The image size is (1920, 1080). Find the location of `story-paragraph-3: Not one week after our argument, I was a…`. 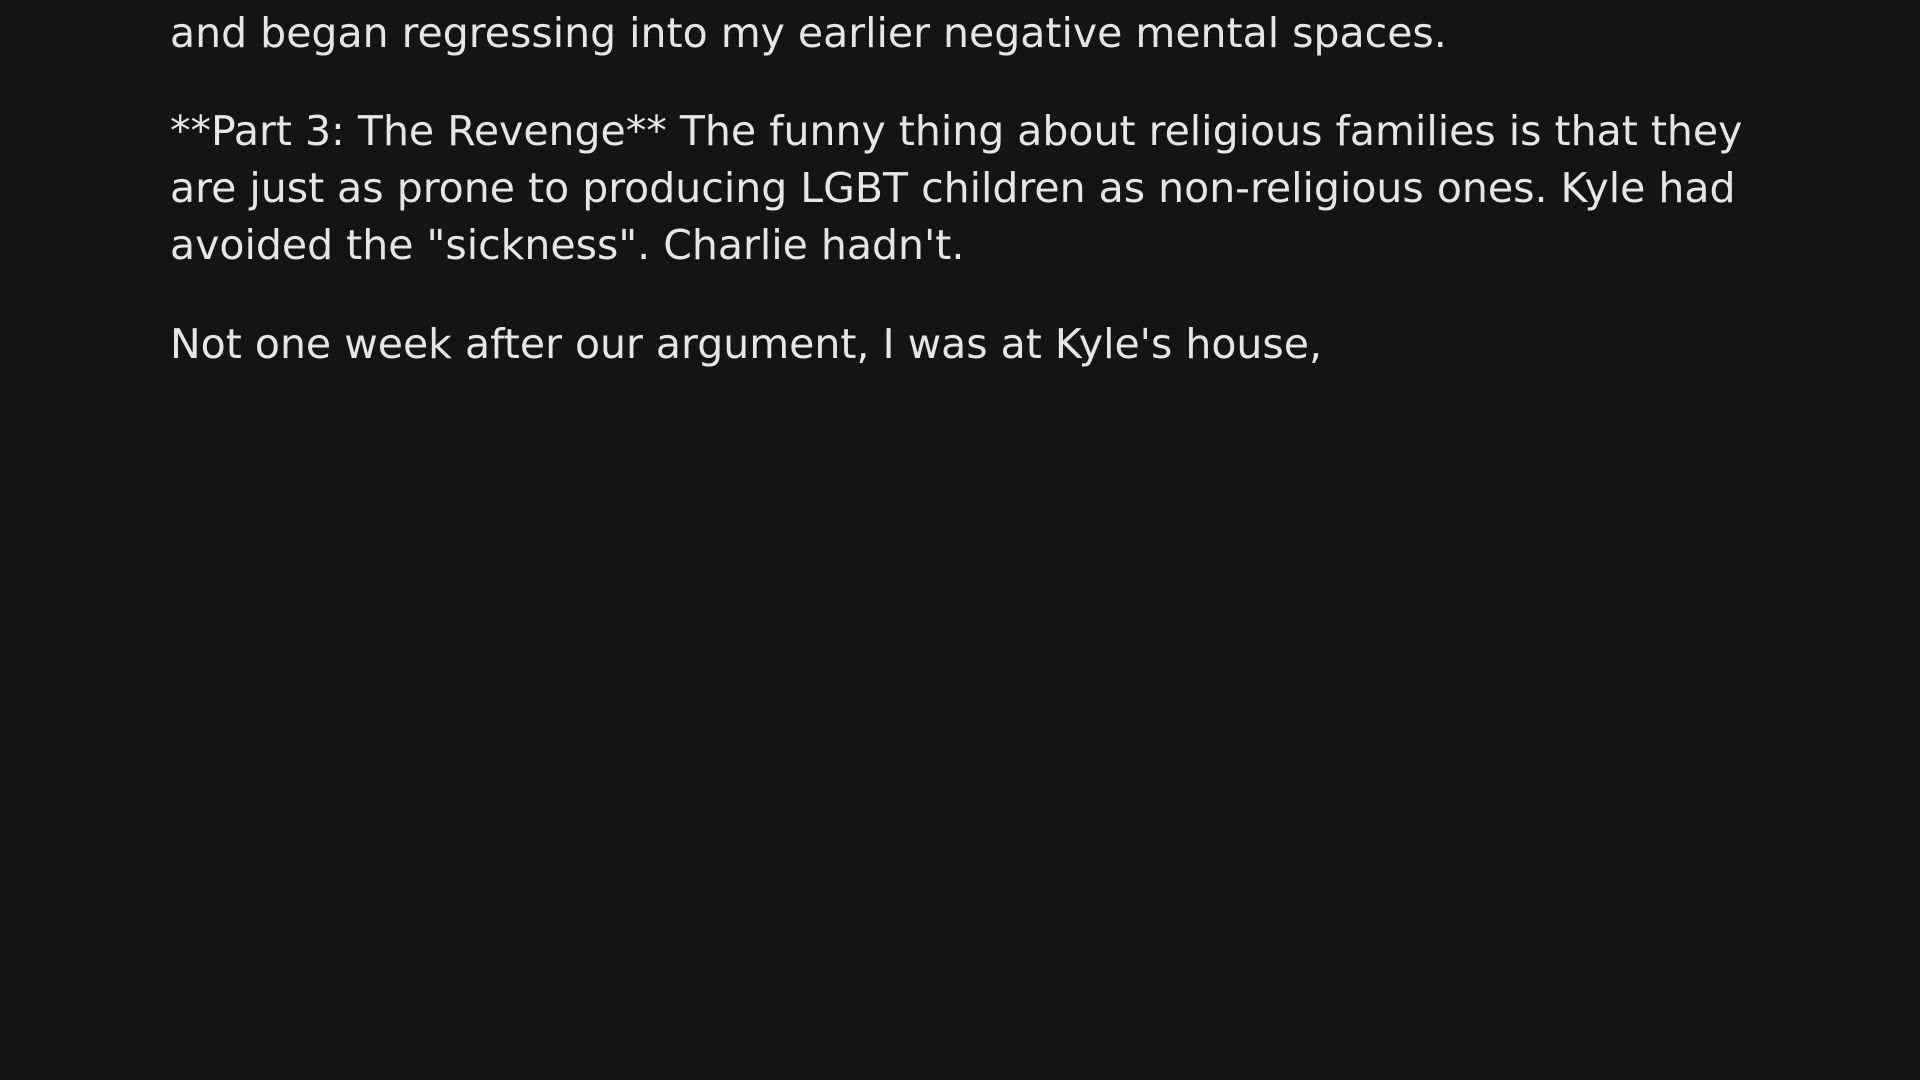

story-paragraph-3: Not one week after our argument, I was a… is located at coordinates (746, 344).